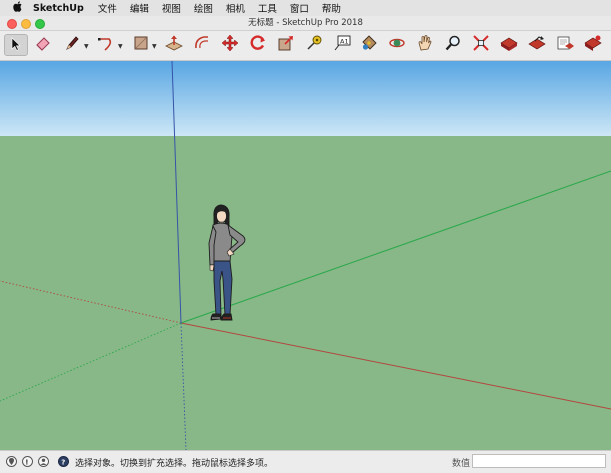 The image size is (611, 473). What do you see at coordinates (299, 8) in the screenshot?
I see `menu-window: 窗口` at bounding box center [299, 8].